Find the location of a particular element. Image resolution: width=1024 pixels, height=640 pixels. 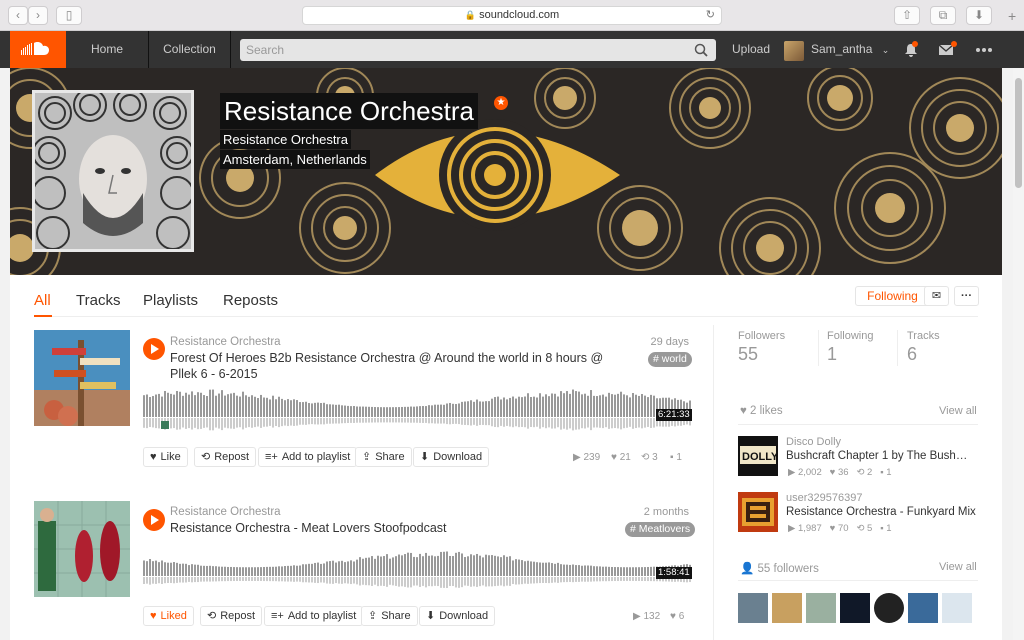

comment-count-value: 1 is located at coordinates (679, 457).